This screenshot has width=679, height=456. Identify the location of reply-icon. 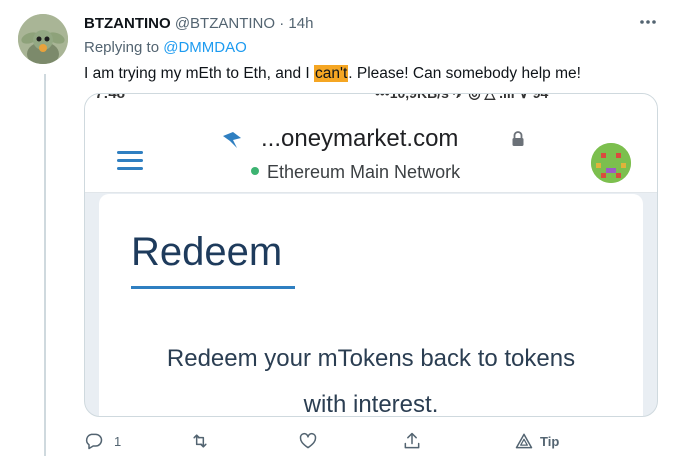
(94, 441).